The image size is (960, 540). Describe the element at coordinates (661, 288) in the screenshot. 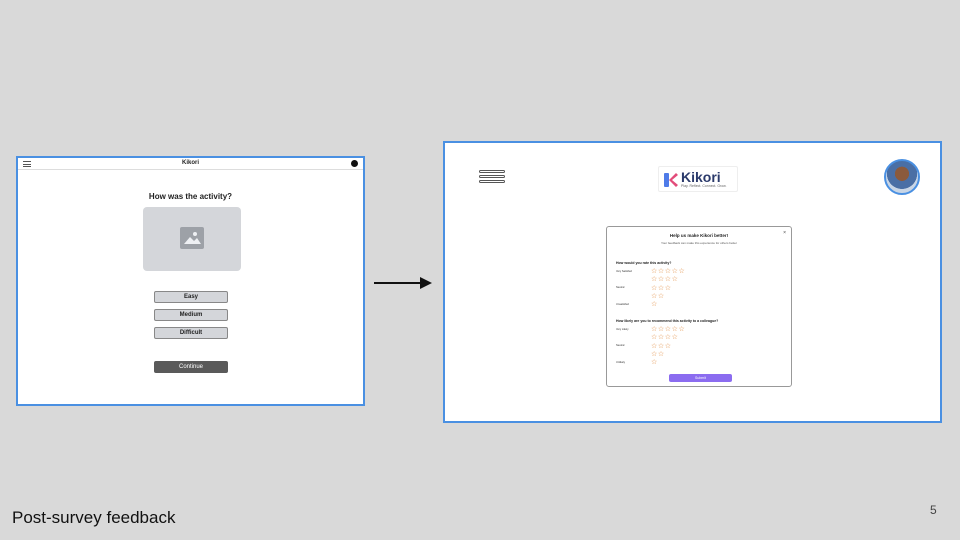

I see `satisfaction-star-rating: ☆☆☆` at that location.